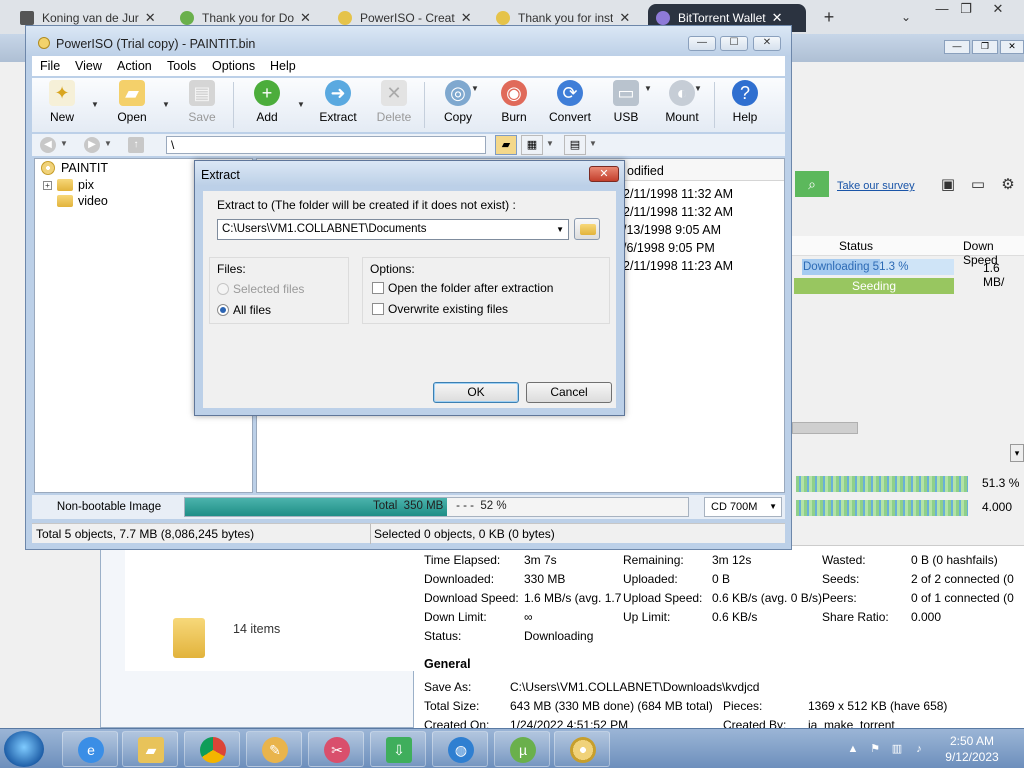  Describe the element at coordinates (856, 246) in the screenshot. I see `column-status: Status` at that location.